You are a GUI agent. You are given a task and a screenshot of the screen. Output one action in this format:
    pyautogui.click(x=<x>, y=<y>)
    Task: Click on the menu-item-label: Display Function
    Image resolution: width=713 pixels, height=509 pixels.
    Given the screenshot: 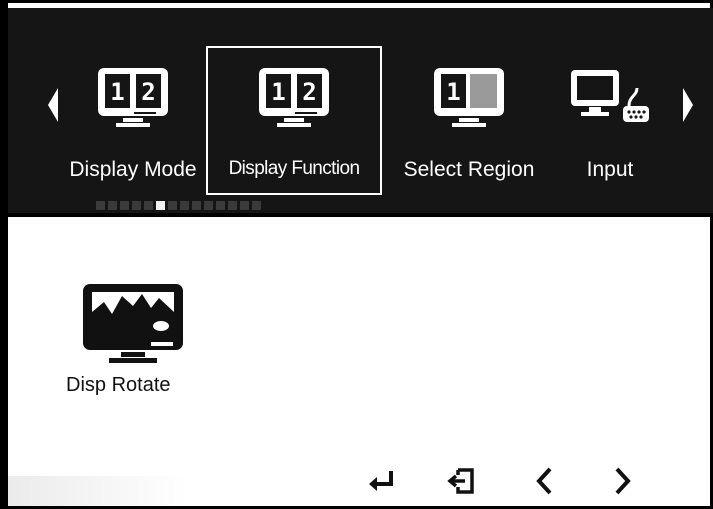 What is the action you would take?
    pyautogui.click(x=294, y=168)
    